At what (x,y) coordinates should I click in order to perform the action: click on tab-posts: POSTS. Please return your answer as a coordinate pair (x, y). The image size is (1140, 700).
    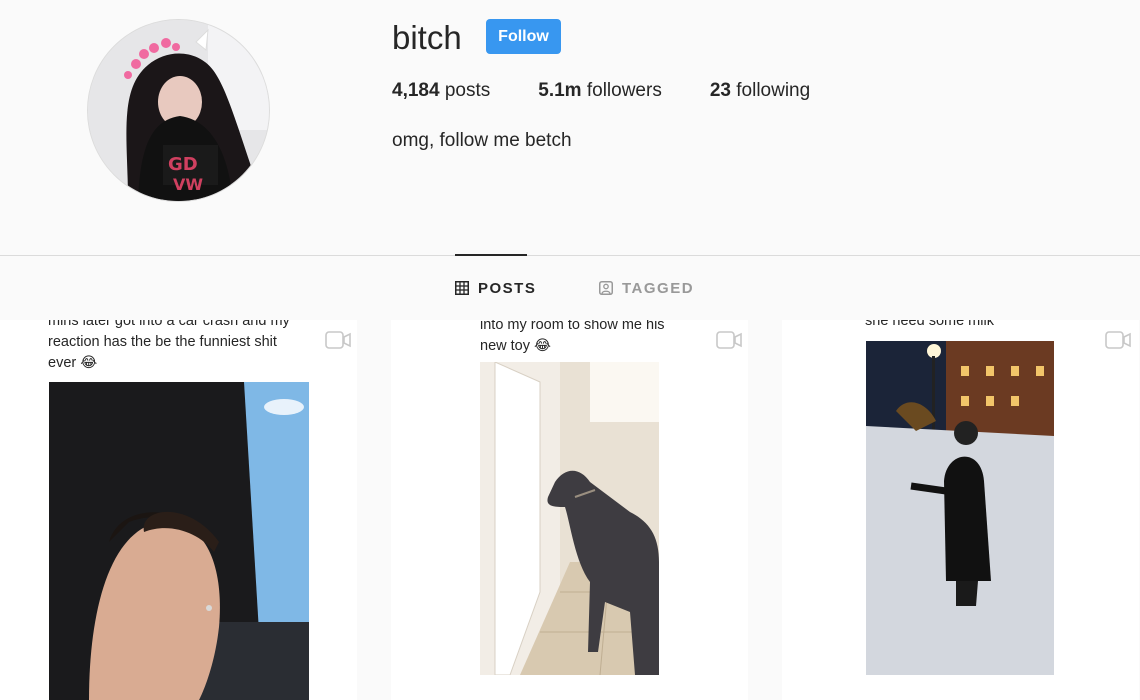
    Looking at the image, I should click on (495, 288).